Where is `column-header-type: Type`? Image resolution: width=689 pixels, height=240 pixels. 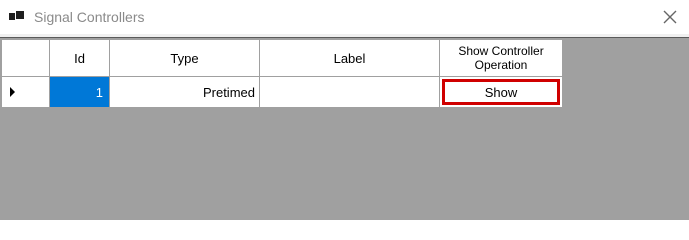
column-header-type: Type is located at coordinates (184, 58).